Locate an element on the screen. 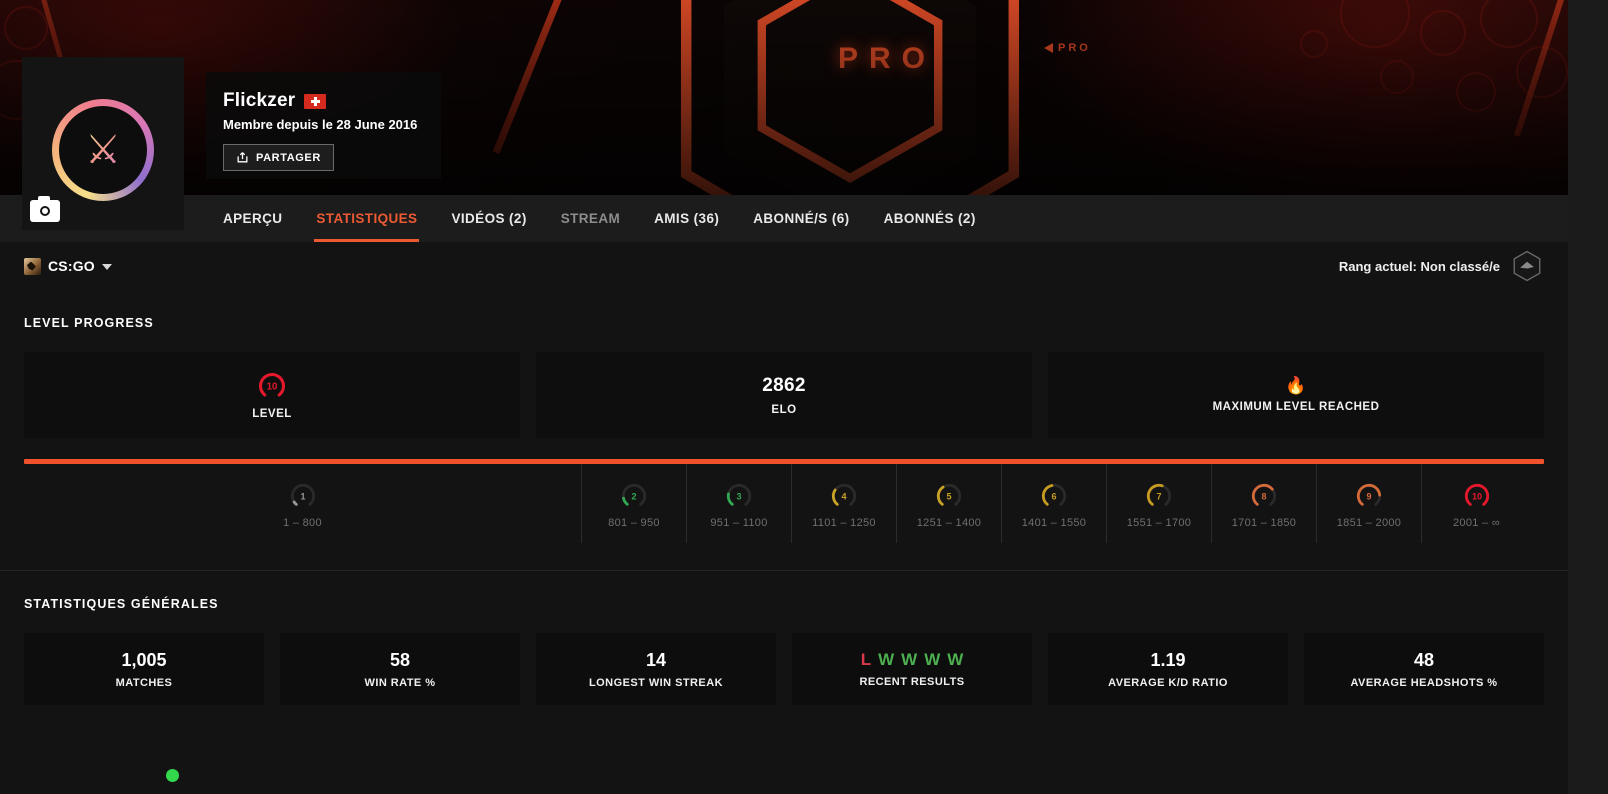 The height and width of the screenshot is (794, 1608). general-stats-title: STATISTIQUES GÉNÉRALES is located at coordinates (121, 604).